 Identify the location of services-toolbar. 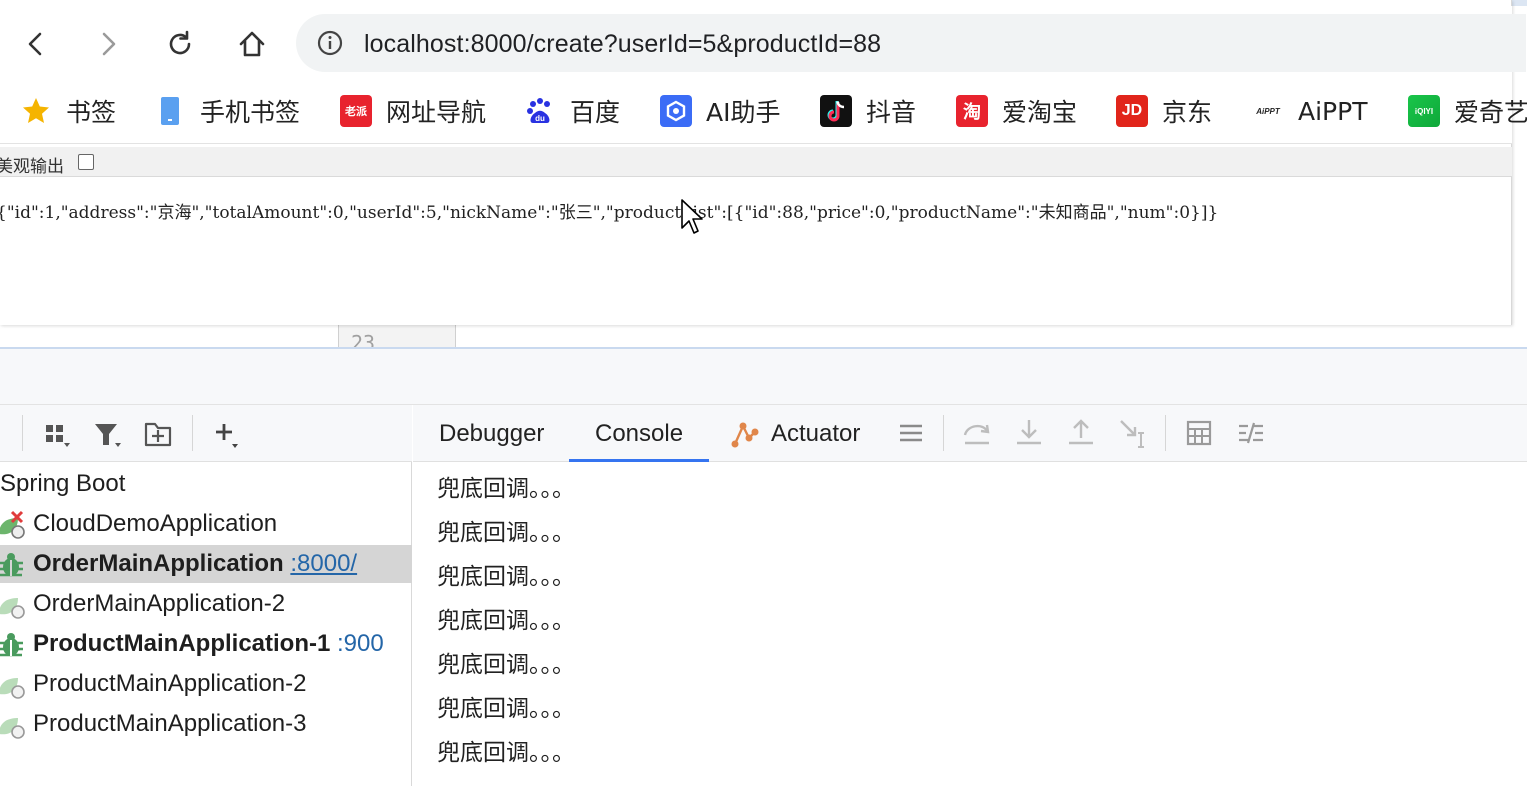
(206, 433).